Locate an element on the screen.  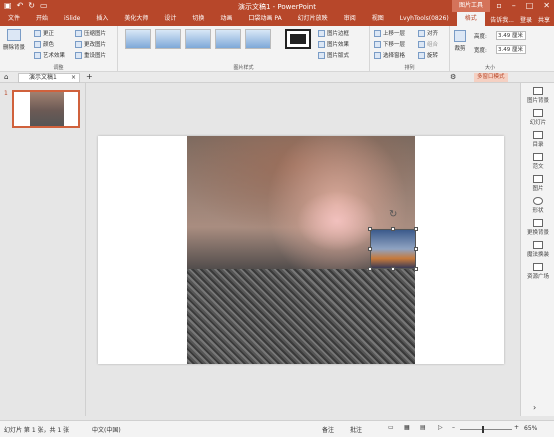
crop-icon is located at coordinates (460, 36).